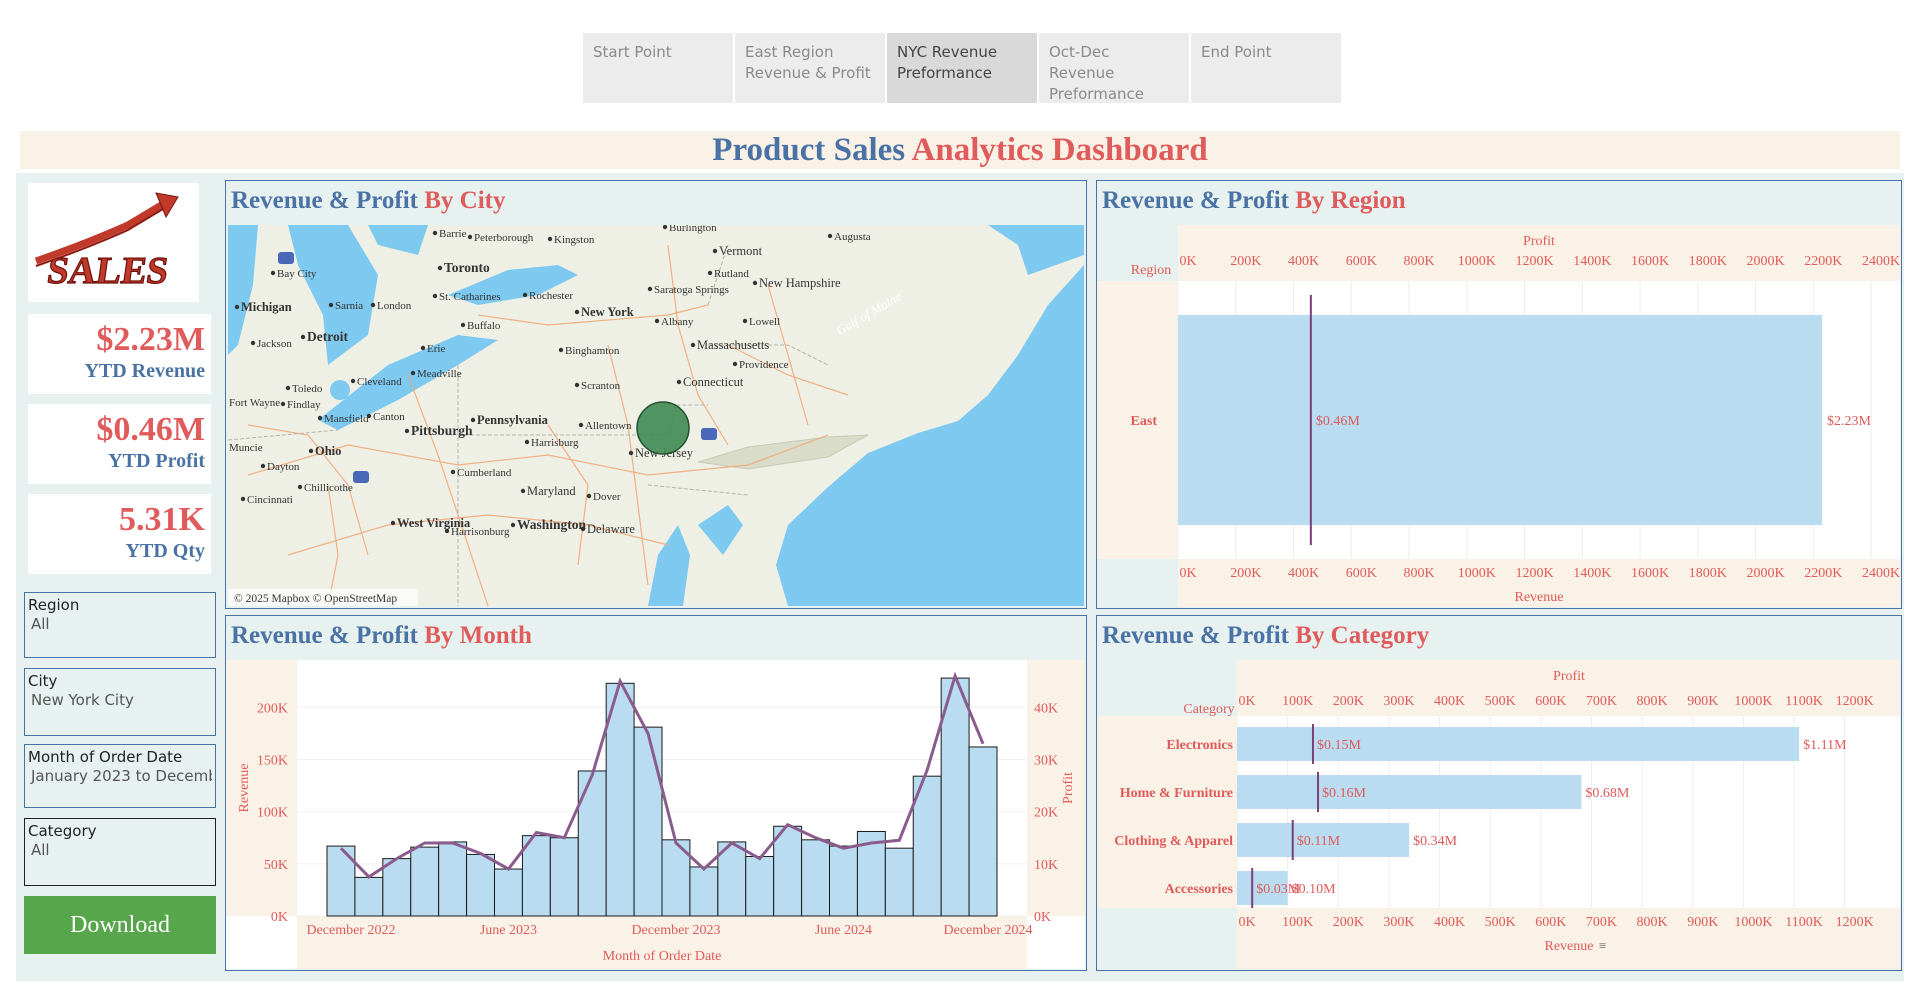 The image size is (1920, 993). What do you see at coordinates (120, 852) in the screenshot?
I see `filter-category: Category All` at bounding box center [120, 852].